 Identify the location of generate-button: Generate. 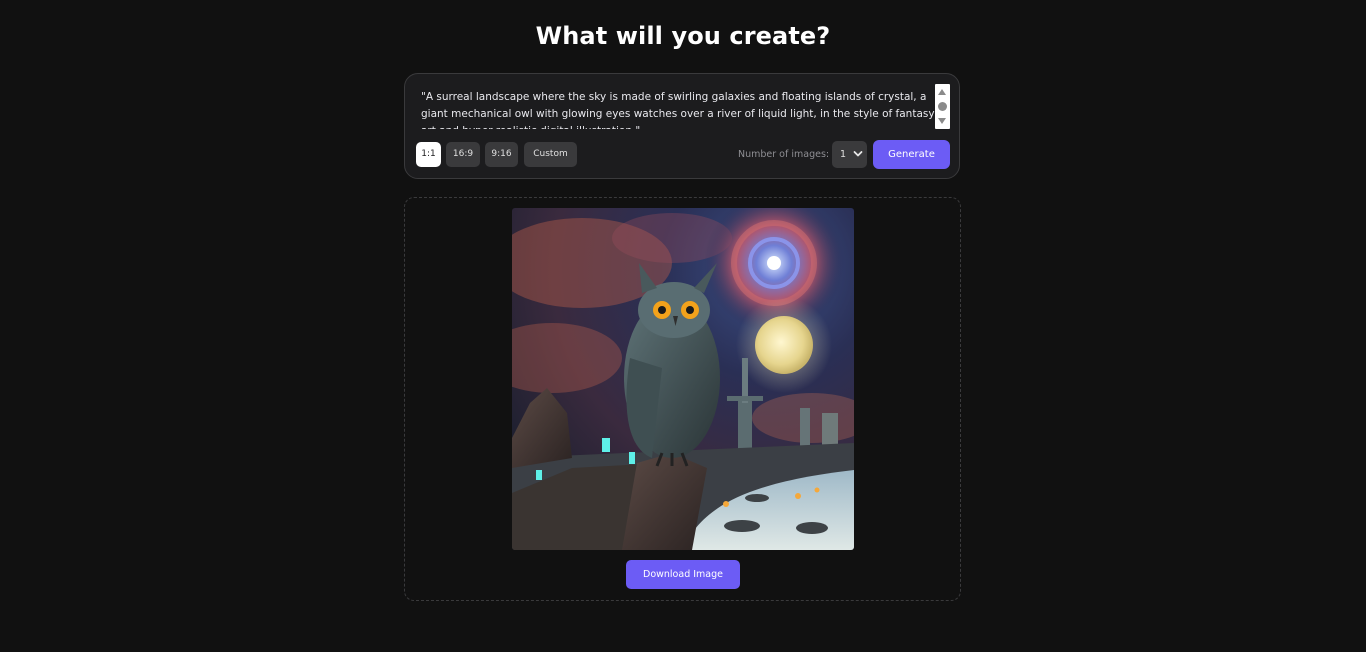
(911, 154).